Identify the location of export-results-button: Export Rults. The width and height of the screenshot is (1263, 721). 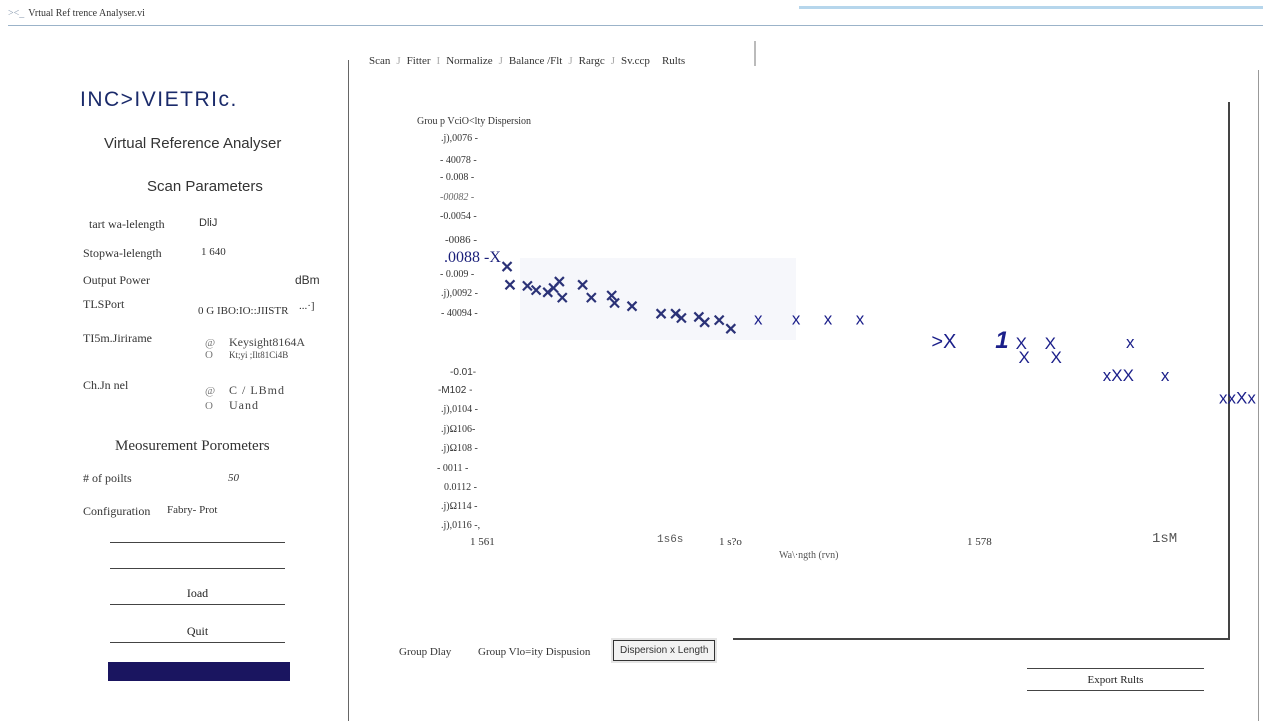
(1115, 680).